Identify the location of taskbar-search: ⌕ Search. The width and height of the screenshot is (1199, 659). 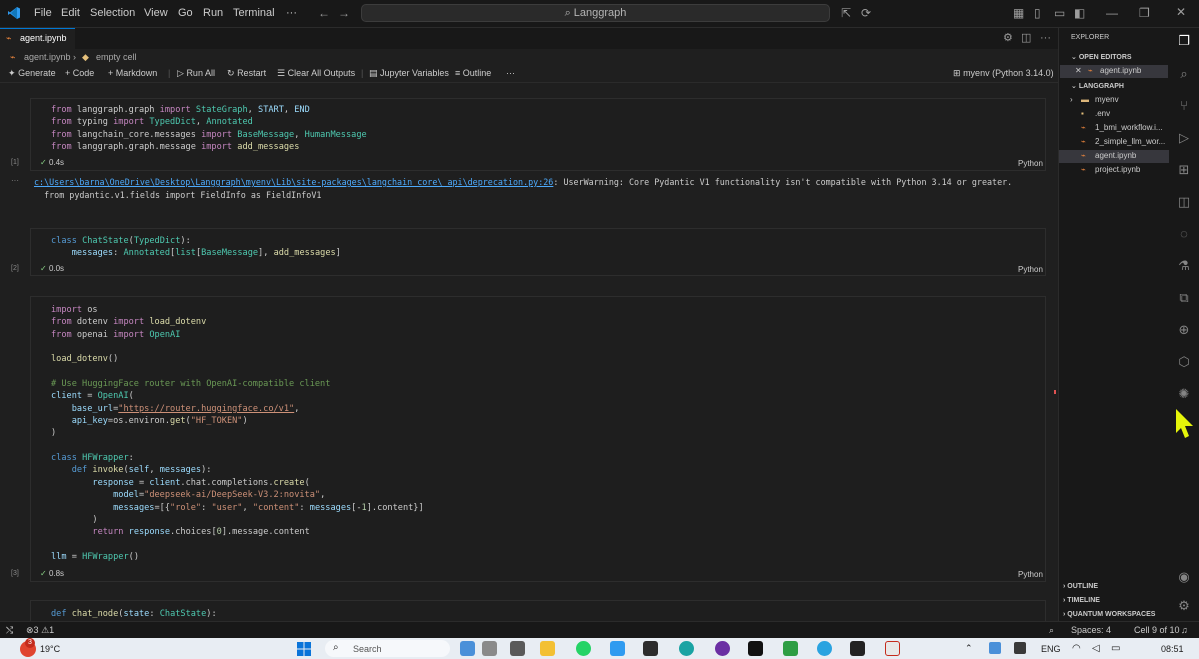
(387, 648).